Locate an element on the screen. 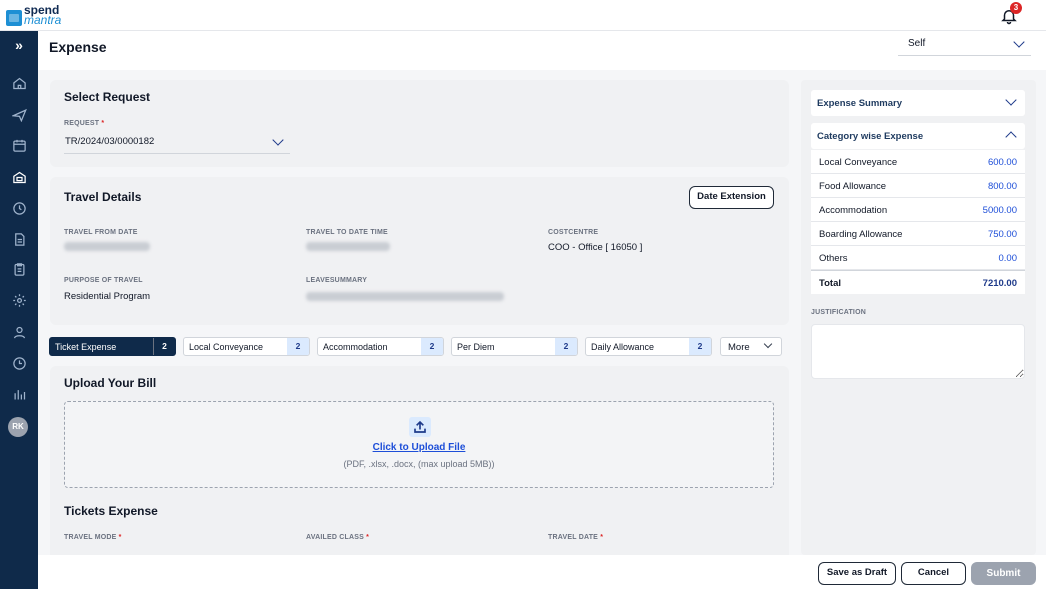 Image resolution: width=1046 pixels, height=589 pixels. tab-label: Accommodation is located at coordinates (355, 346).